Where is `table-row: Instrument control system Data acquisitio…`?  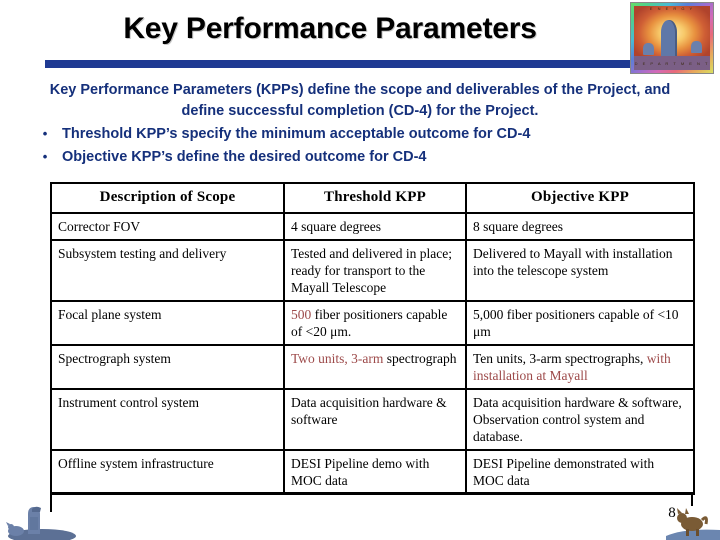 table-row: Instrument control system Data acquisitio… is located at coordinates (372, 419).